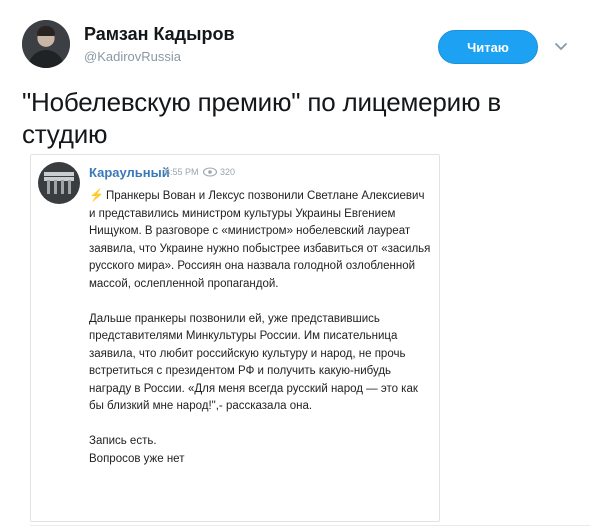 The width and height of the screenshot is (600, 532). What do you see at coordinates (132, 56) in the screenshot?
I see `user-handle: @KadirovRussia` at bounding box center [132, 56].